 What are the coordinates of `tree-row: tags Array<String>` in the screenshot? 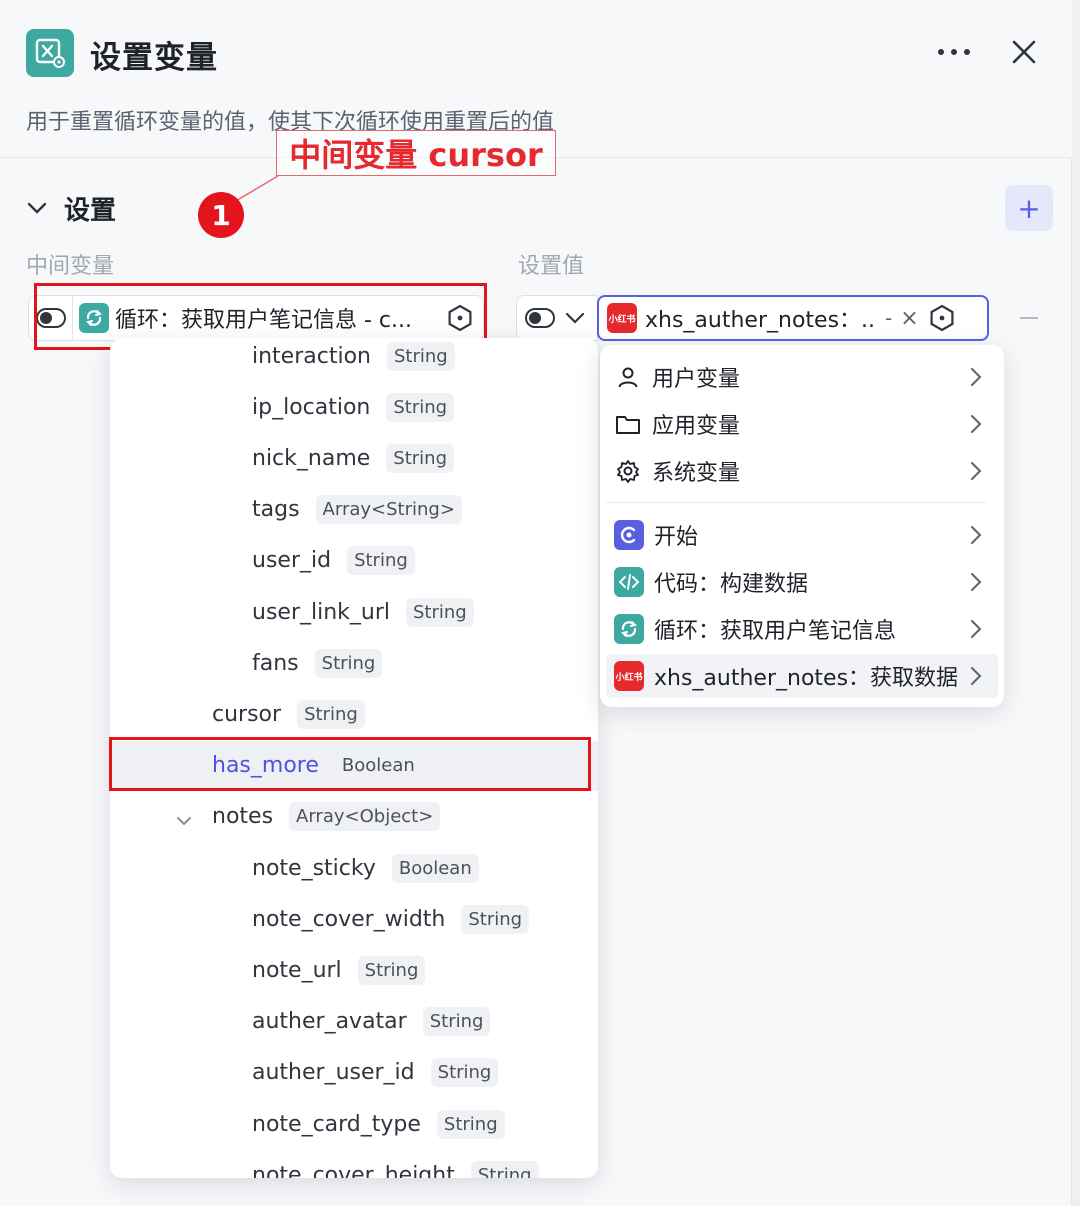 It's located at (354, 510).